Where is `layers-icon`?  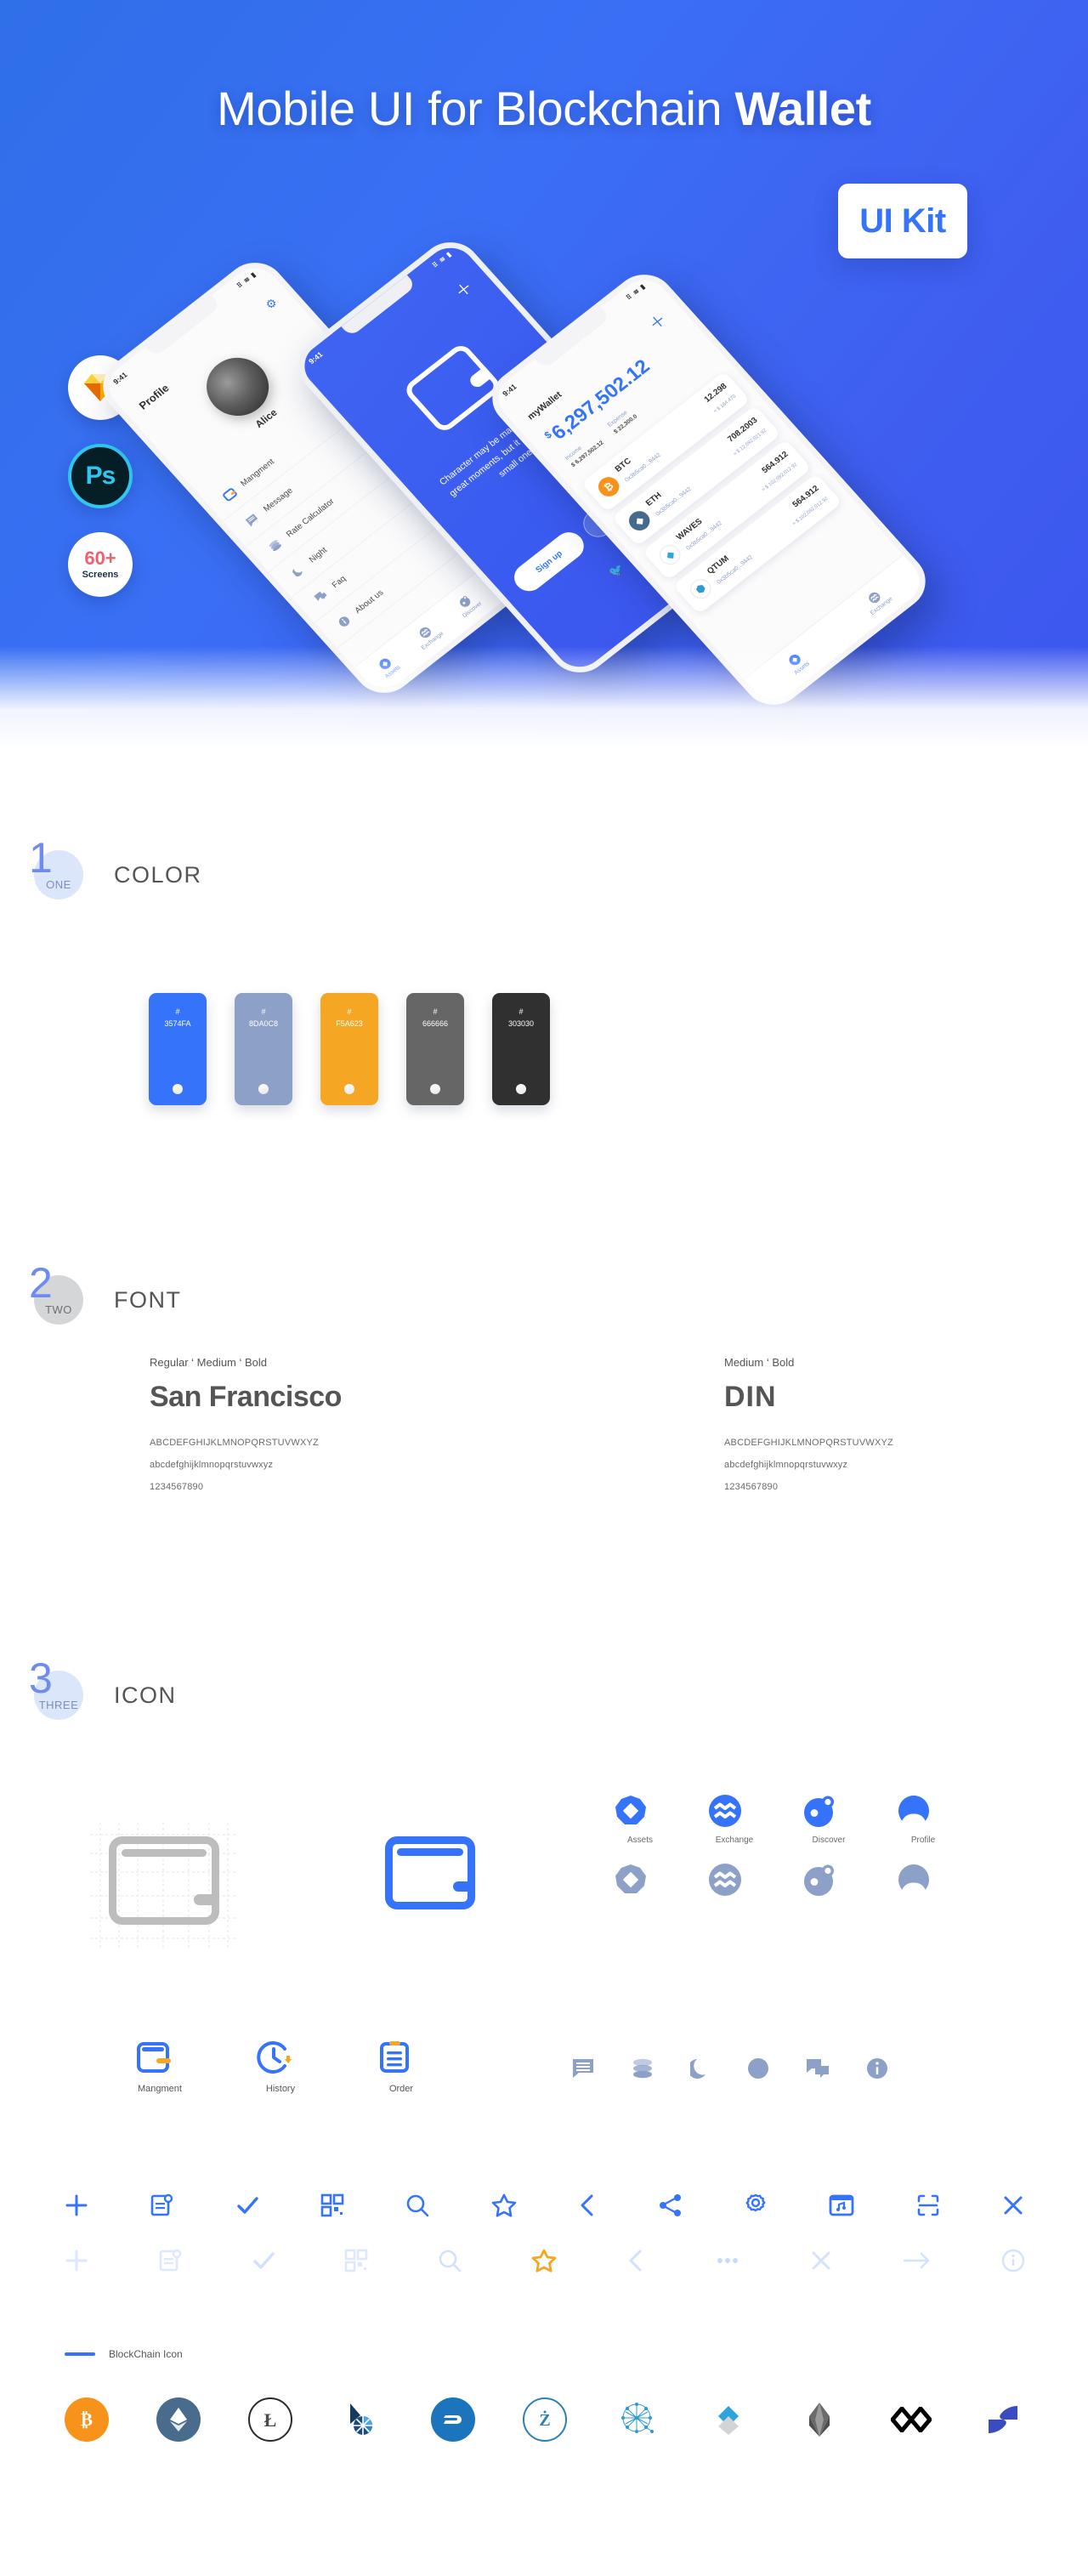
layers-icon is located at coordinates (643, 2069).